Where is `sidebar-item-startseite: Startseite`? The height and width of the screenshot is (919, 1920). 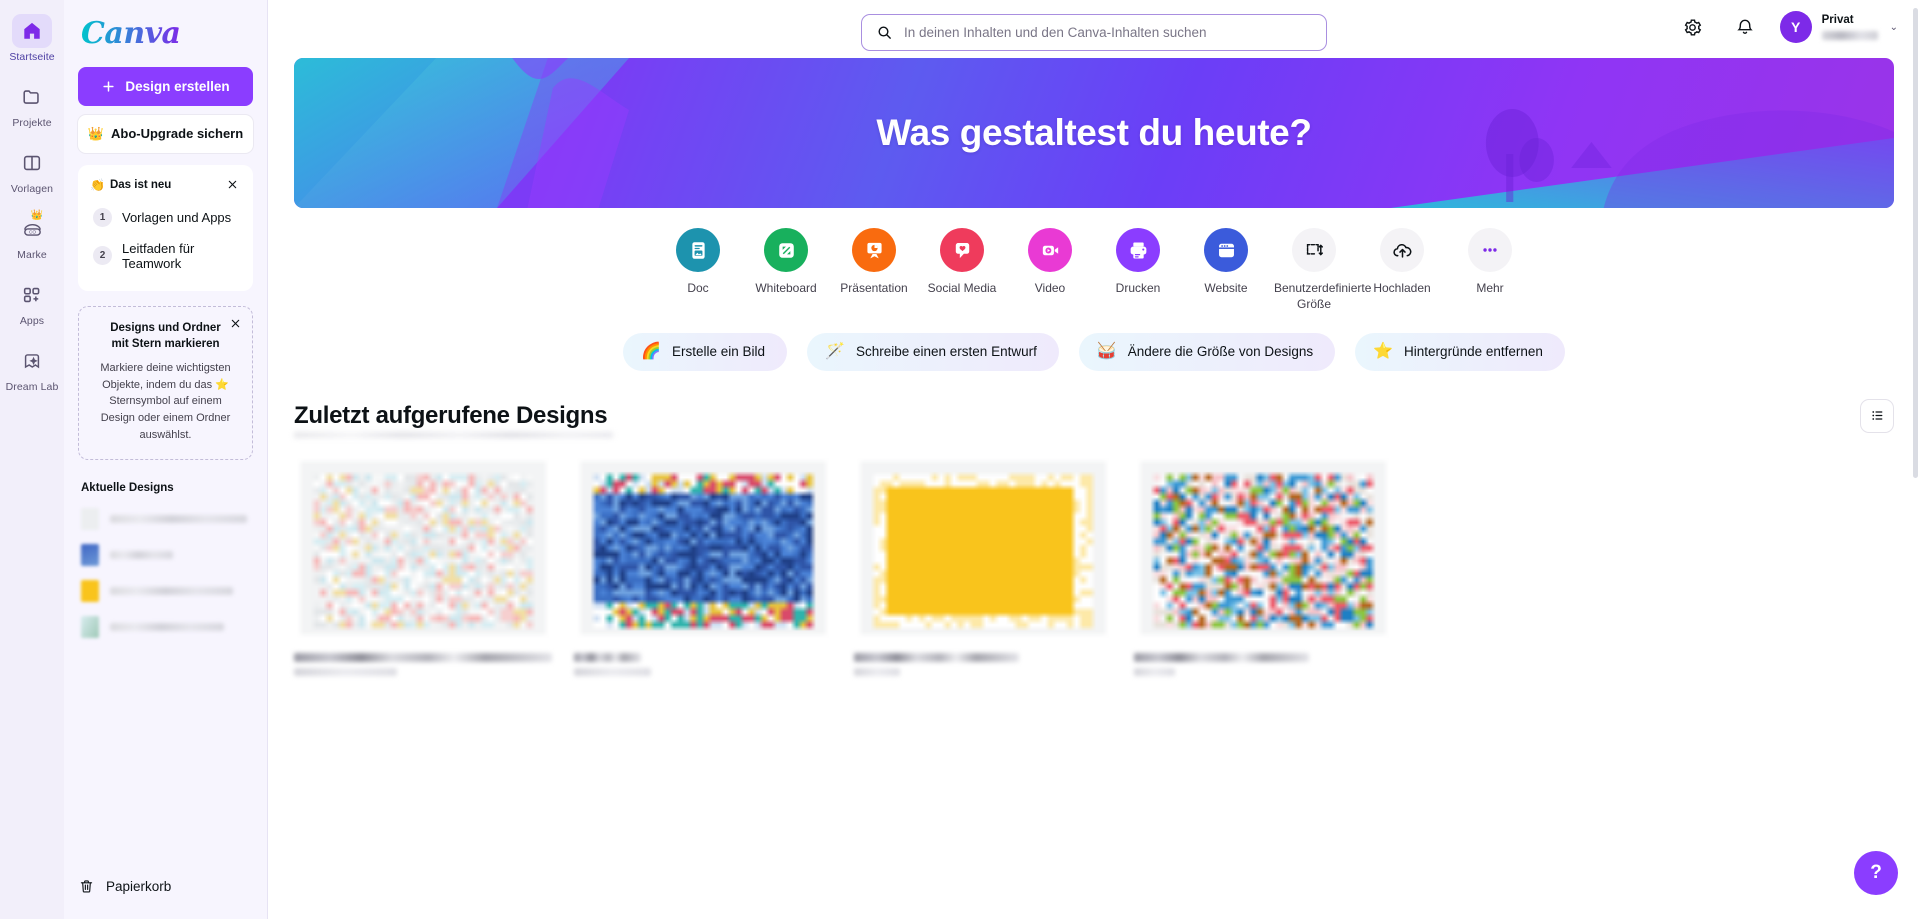 sidebar-item-startseite: Startseite is located at coordinates (32, 38).